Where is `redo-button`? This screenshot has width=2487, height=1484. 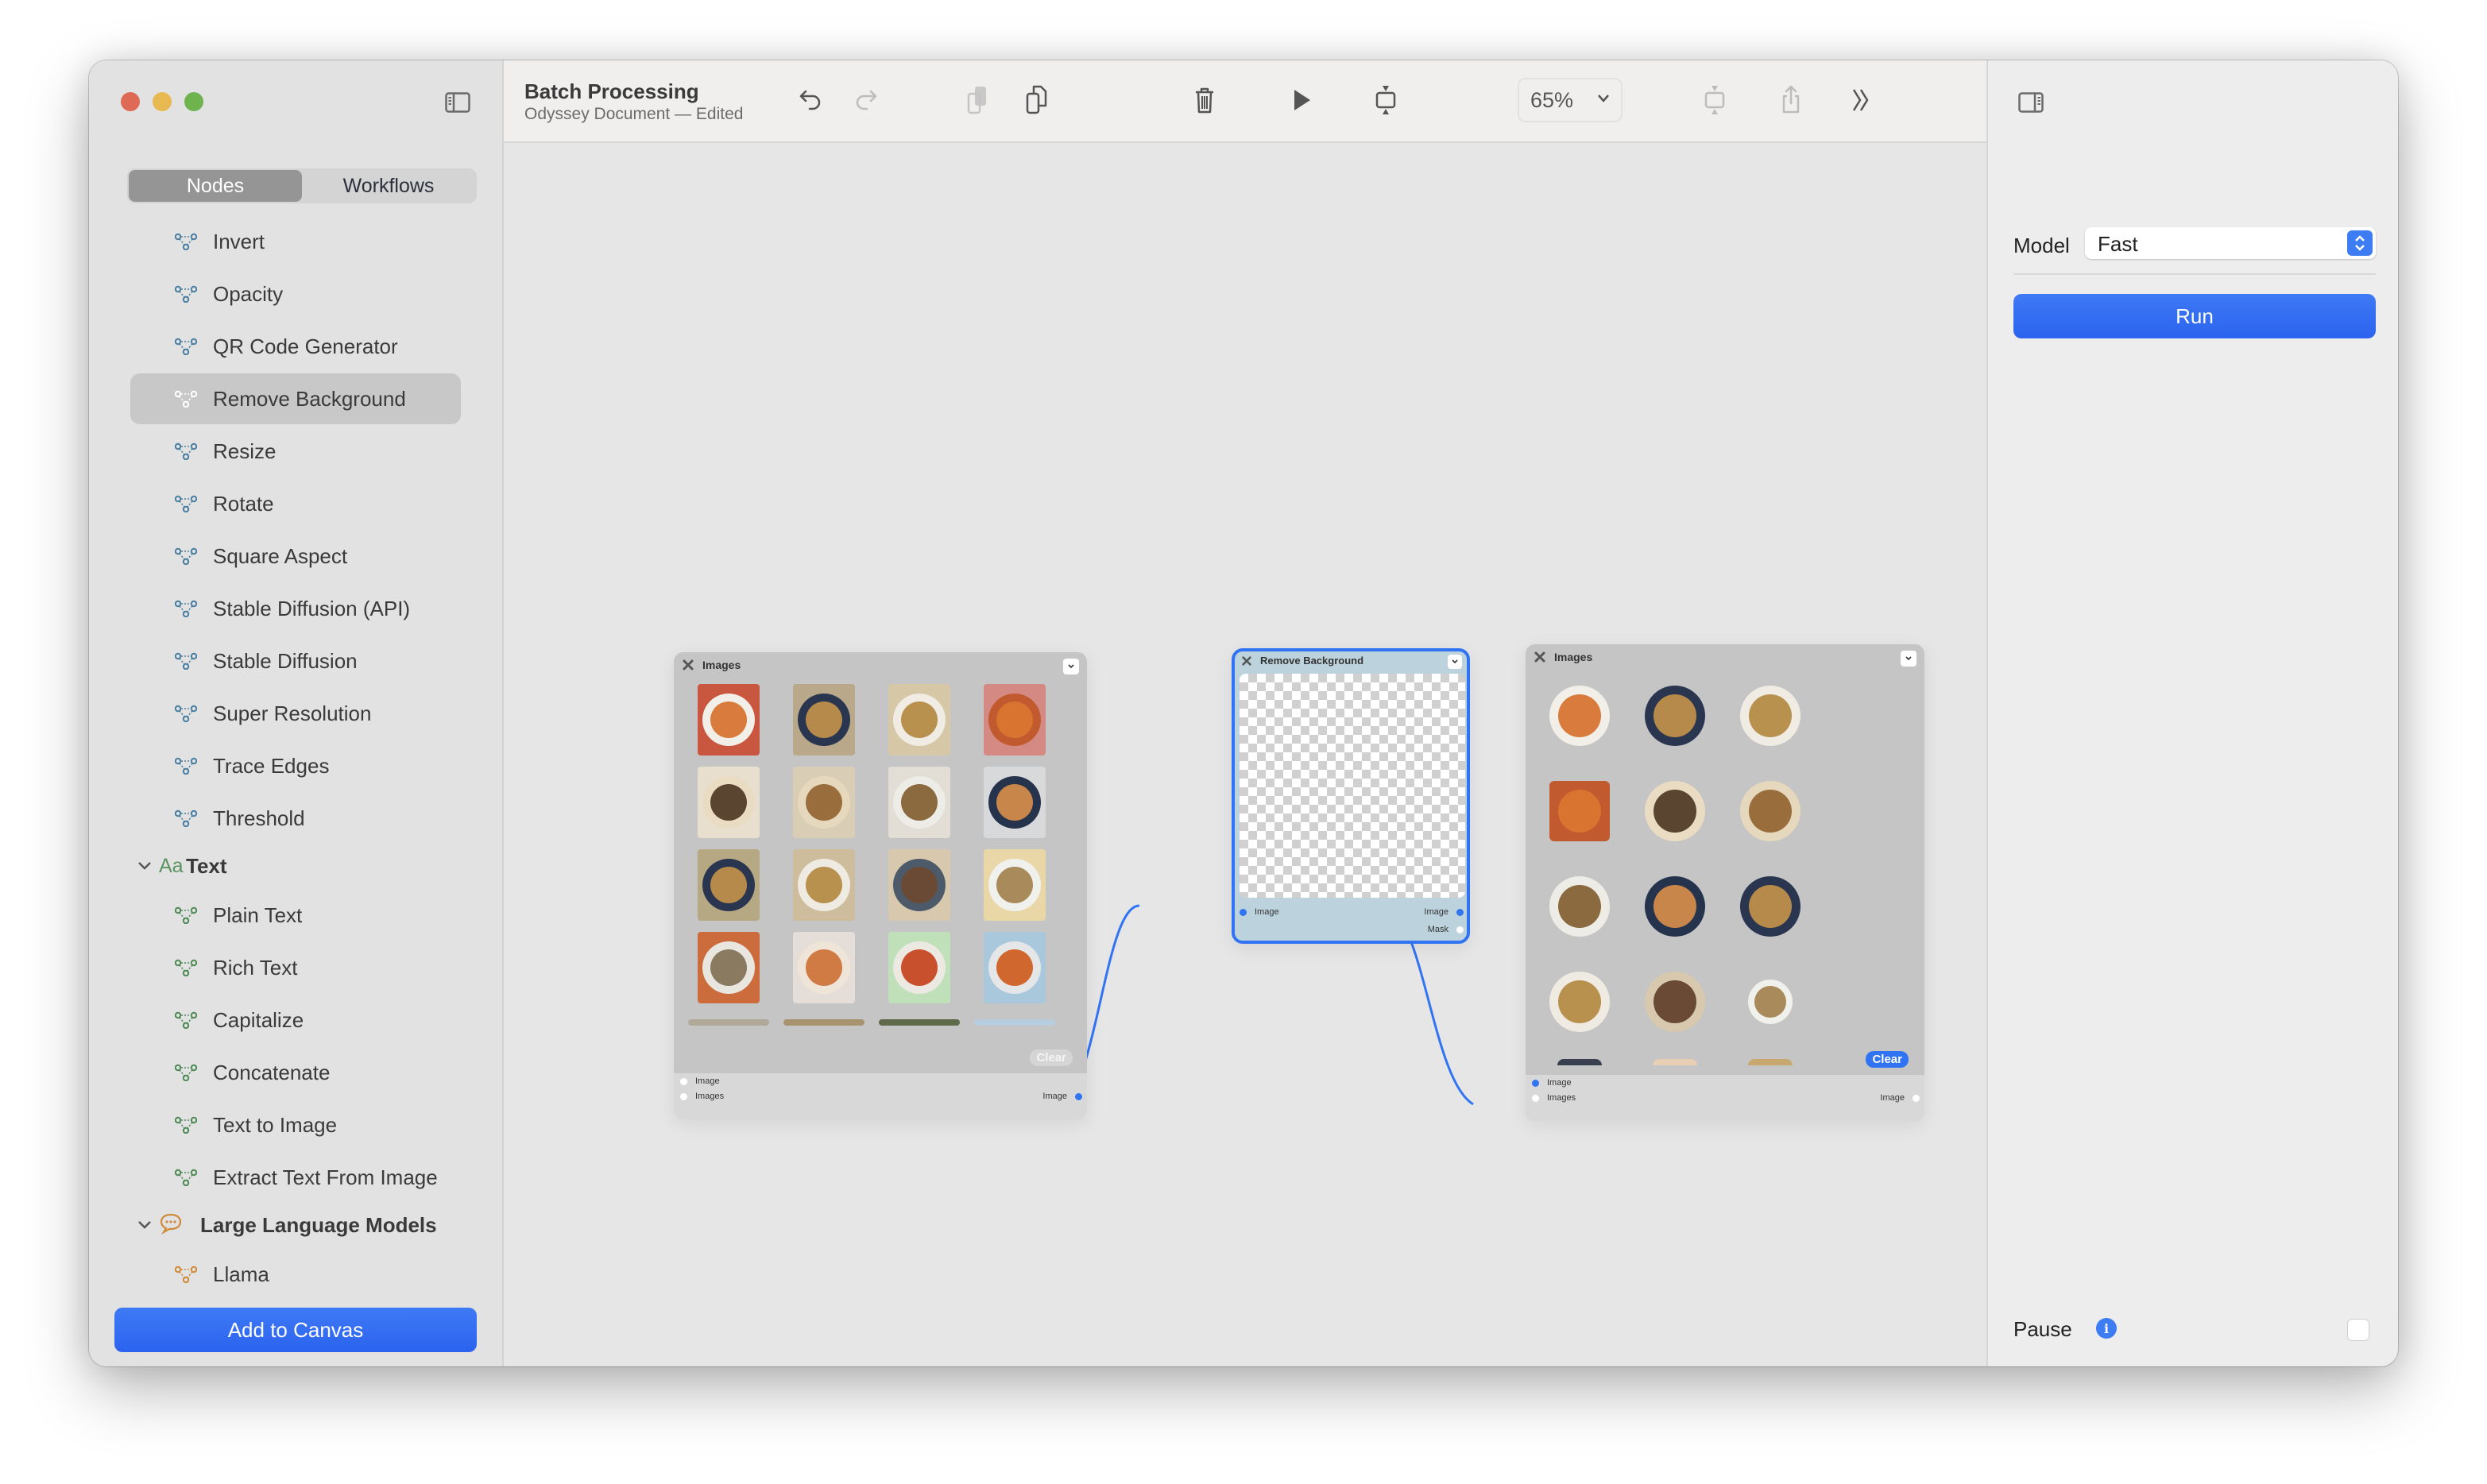 redo-button is located at coordinates (866, 100).